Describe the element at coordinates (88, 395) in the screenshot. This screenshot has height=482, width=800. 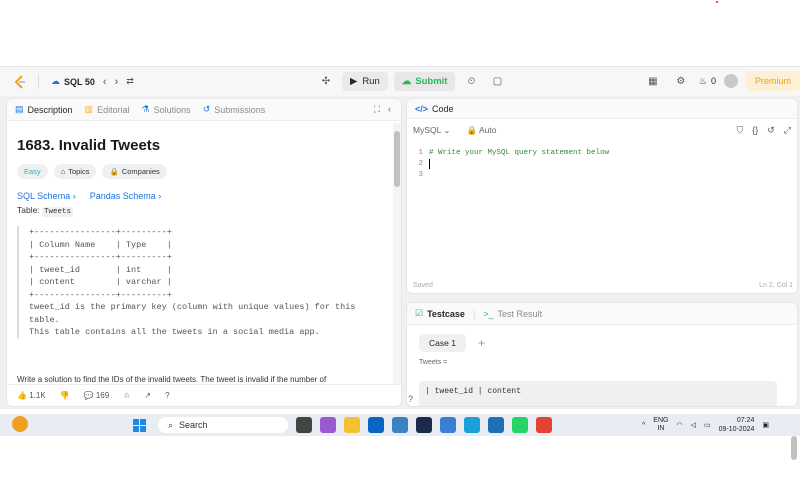
I see `comment-icon: 💬` at that location.